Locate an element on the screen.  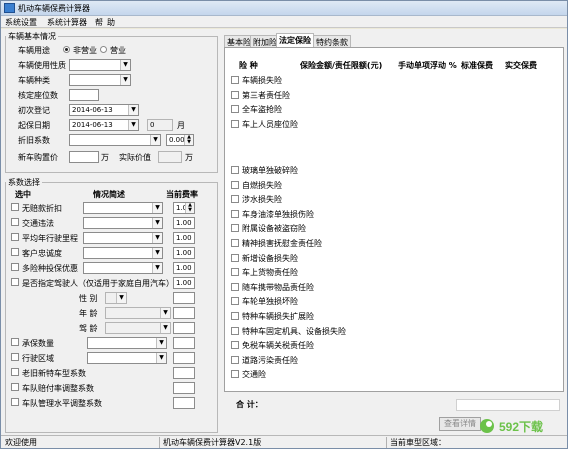
menu-system-settings: 系统设置 is located at coordinates (21, 22).